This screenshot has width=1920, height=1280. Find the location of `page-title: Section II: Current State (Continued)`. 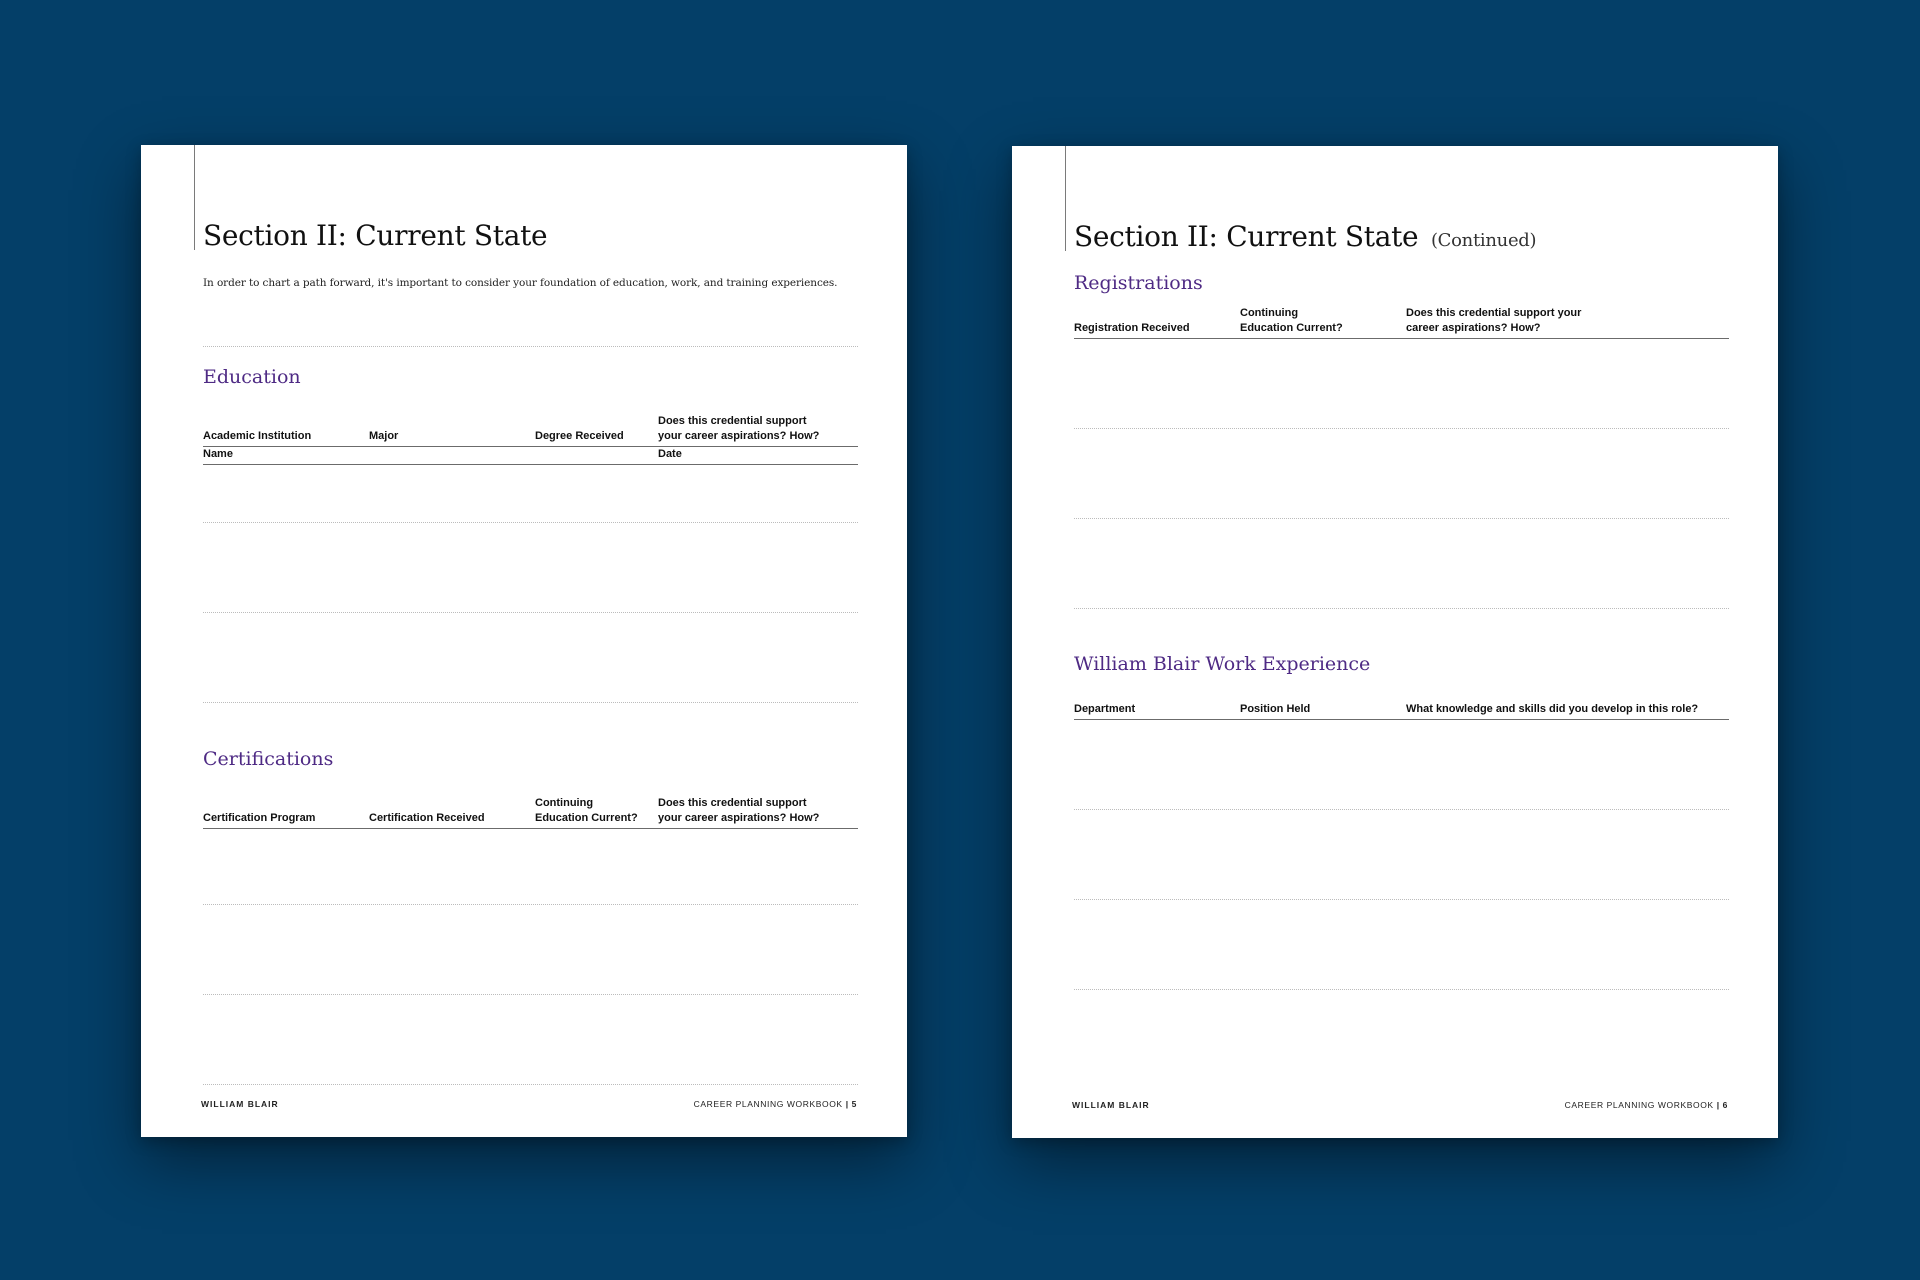

page-title: Section II: Current State (Continued) is located at coordinates (1305, 236).